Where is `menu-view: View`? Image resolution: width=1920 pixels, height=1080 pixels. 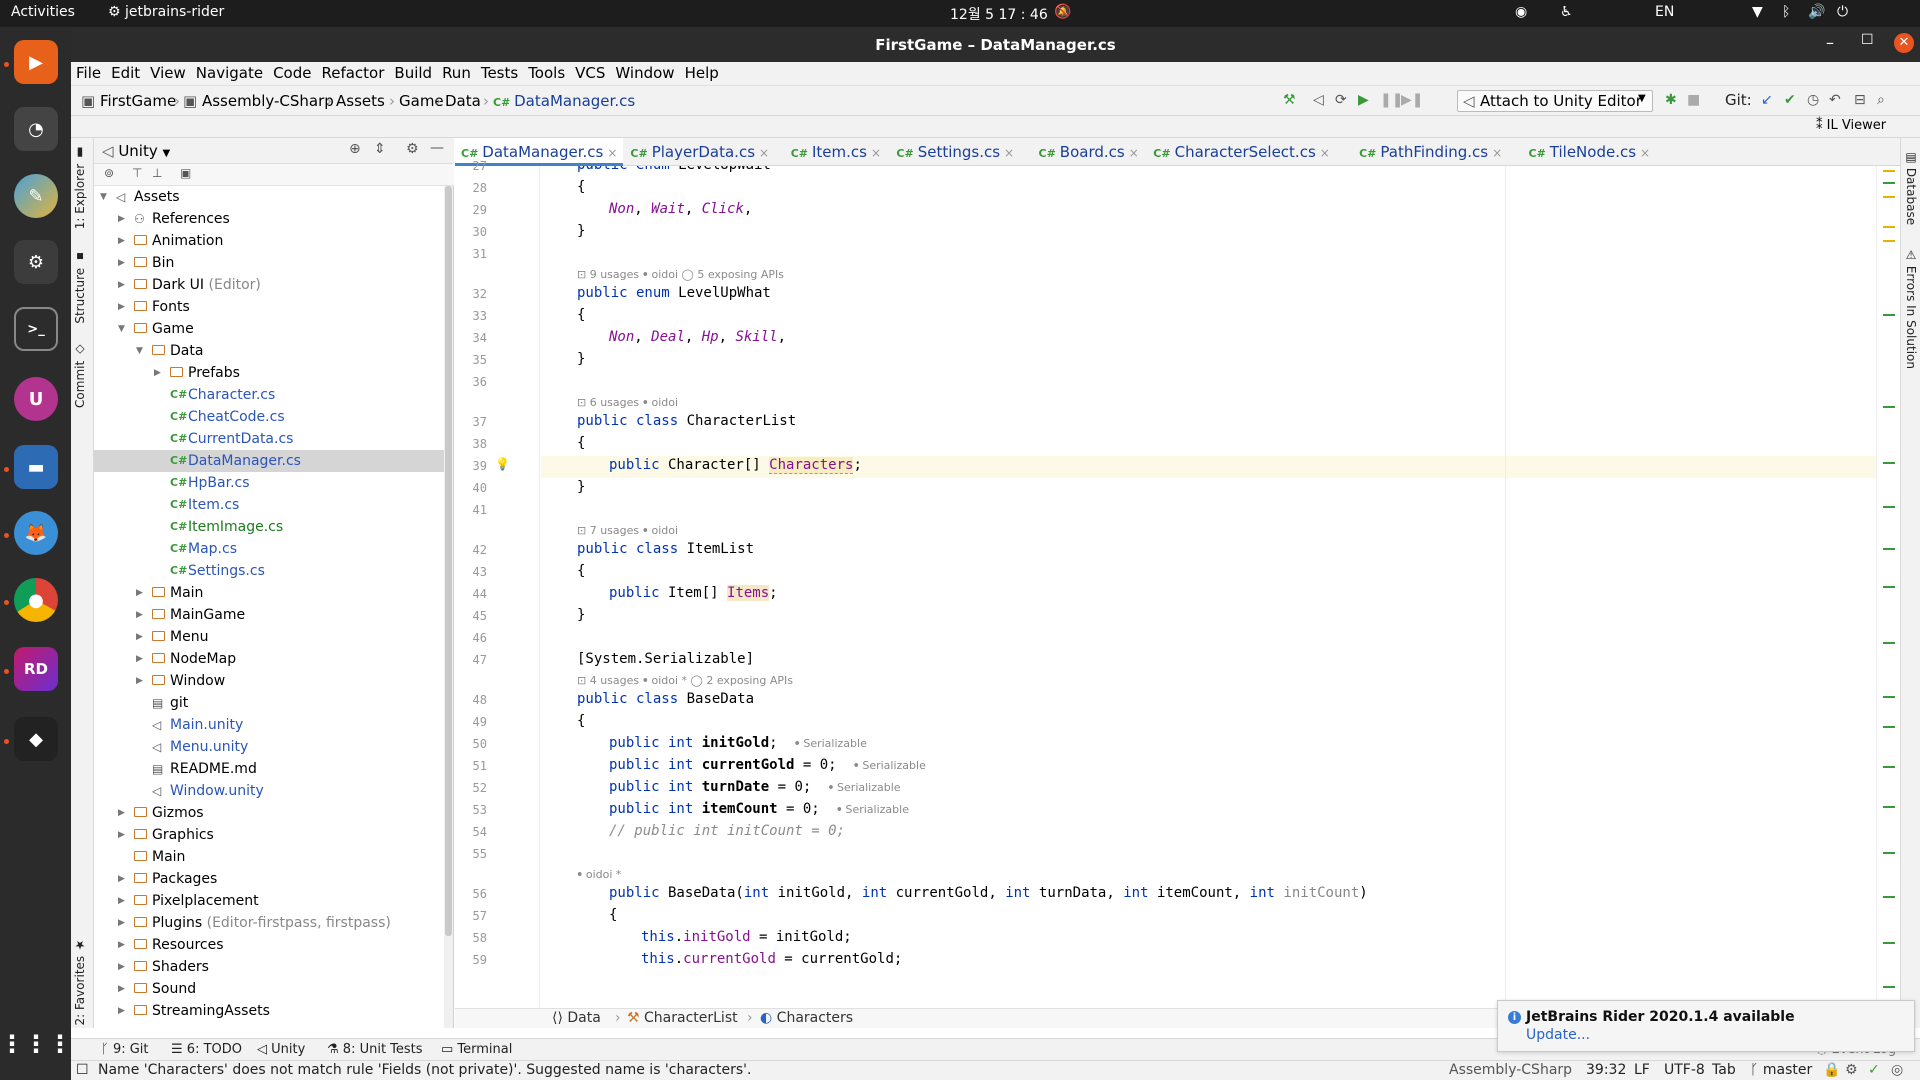
menu-view: View is located at coordinates (168, 73).